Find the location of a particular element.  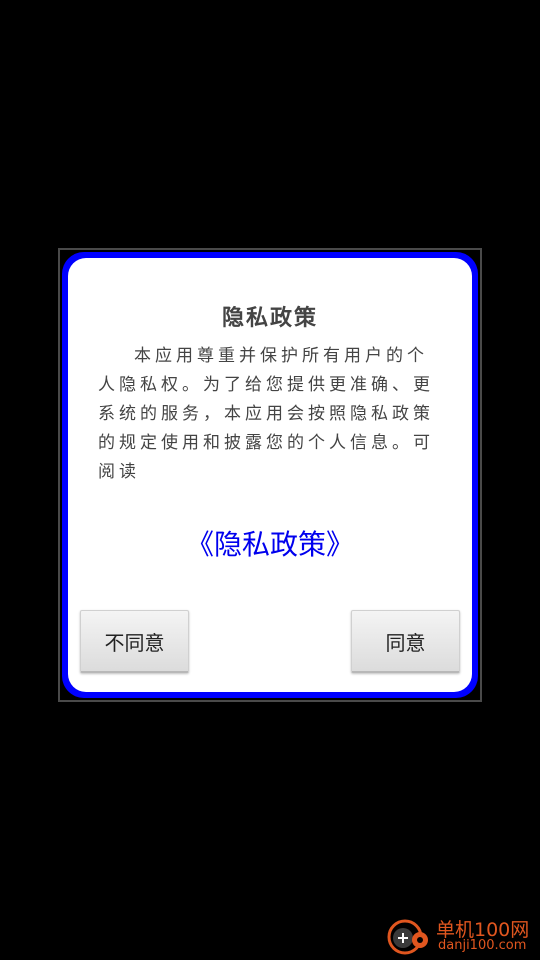

agree-button: 同意 is located at coordinates (405, 641).